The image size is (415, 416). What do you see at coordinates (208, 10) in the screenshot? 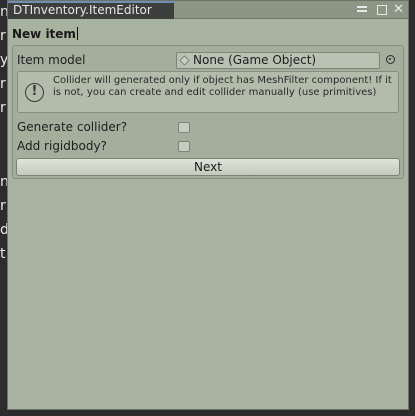
I see `window-titlebar: DTInventory.ItemEditor ✕` at bounding box center [208, 10].